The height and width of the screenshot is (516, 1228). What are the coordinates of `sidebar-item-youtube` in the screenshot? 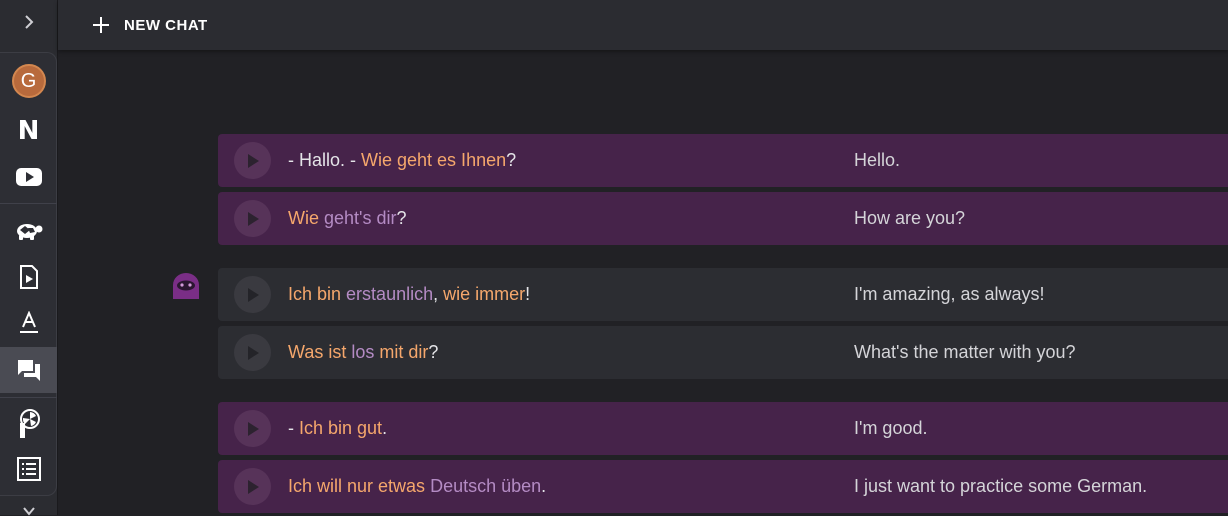 It's located at (28, 177).